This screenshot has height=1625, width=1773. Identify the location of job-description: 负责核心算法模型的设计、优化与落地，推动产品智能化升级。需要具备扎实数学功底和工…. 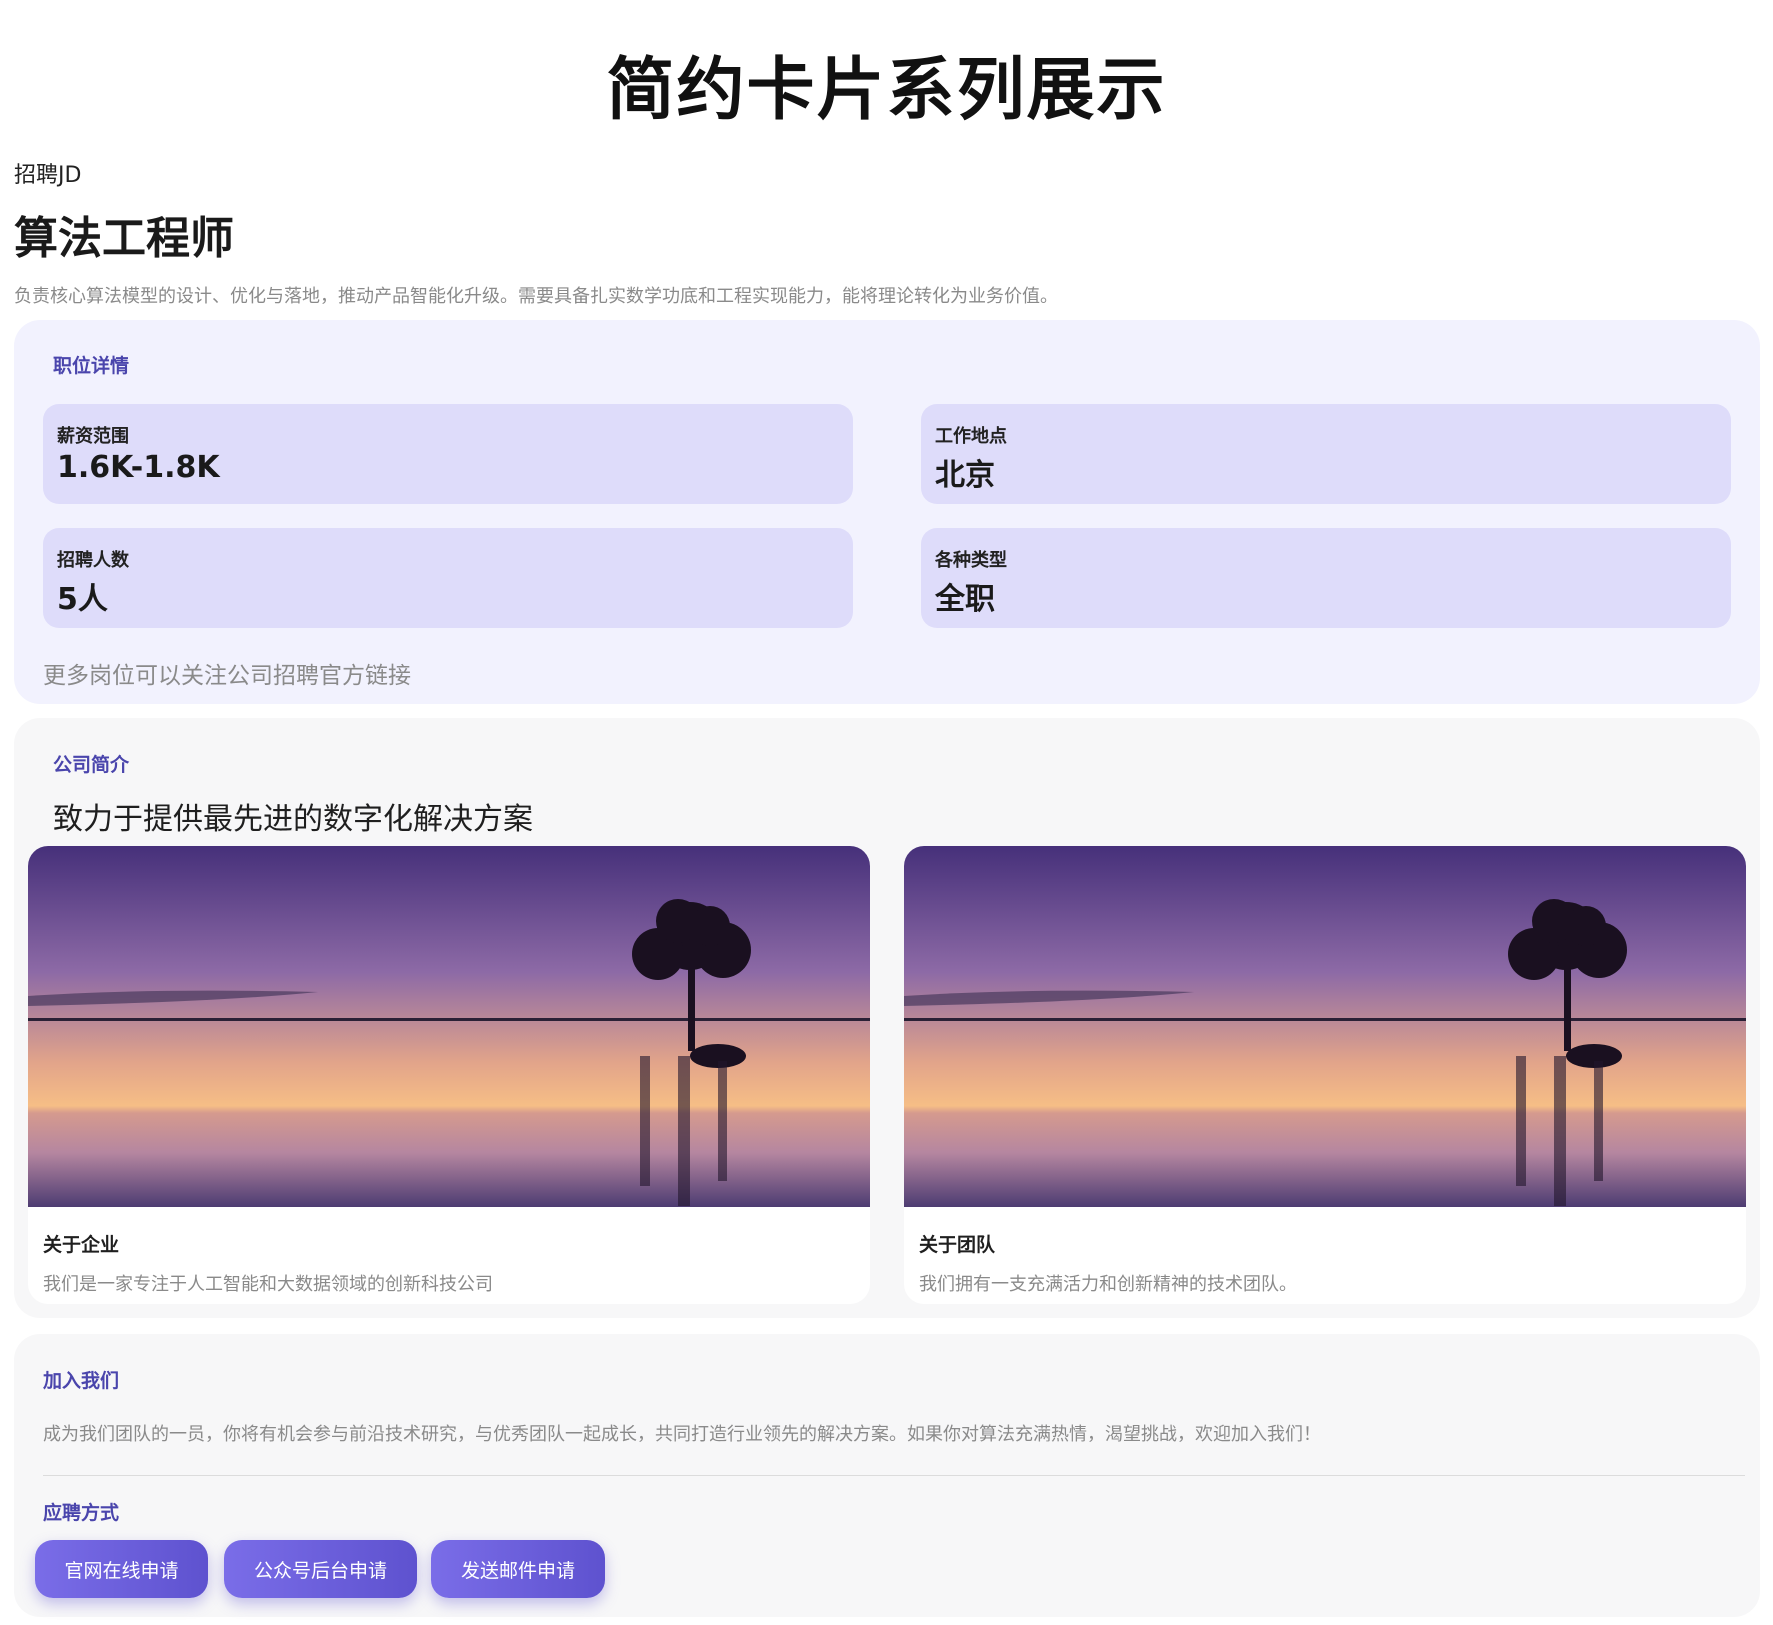
(536, 296).